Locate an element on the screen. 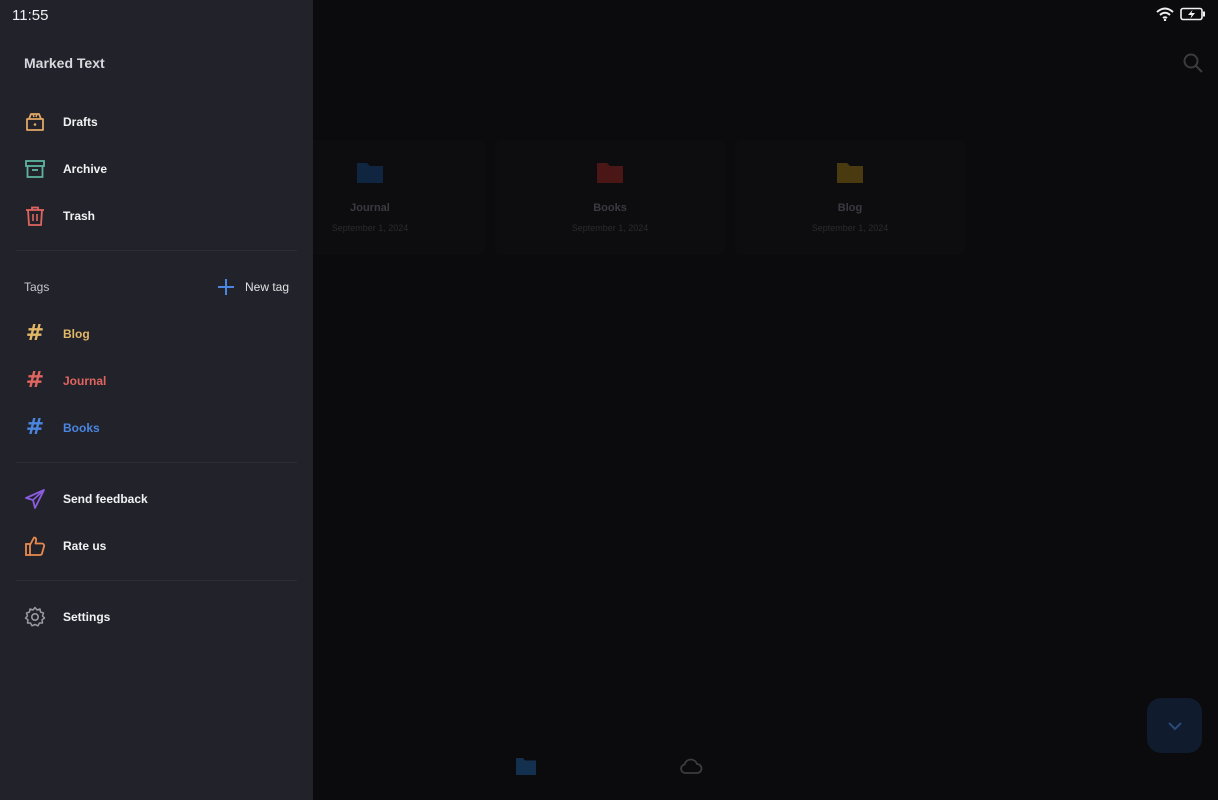 The width and height of the screenshot is (1218, 800). drawer-item-label: Send feedback is located at coordinates (105, 499).